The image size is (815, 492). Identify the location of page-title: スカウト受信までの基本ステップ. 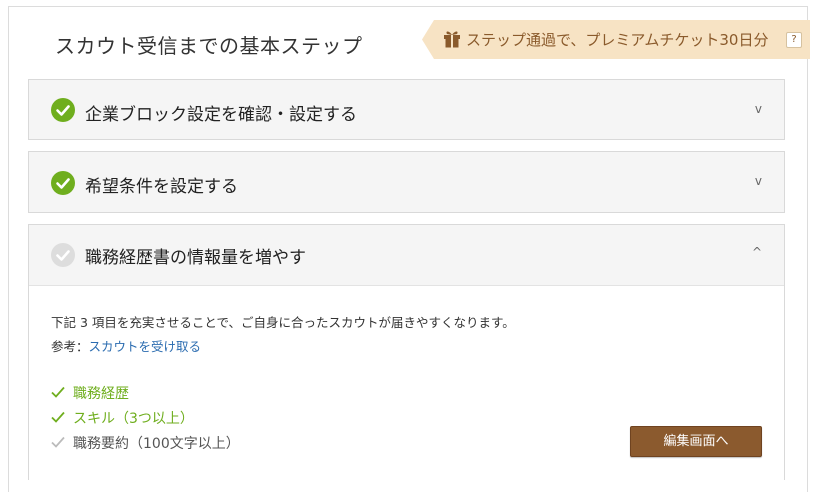
(209, 46).